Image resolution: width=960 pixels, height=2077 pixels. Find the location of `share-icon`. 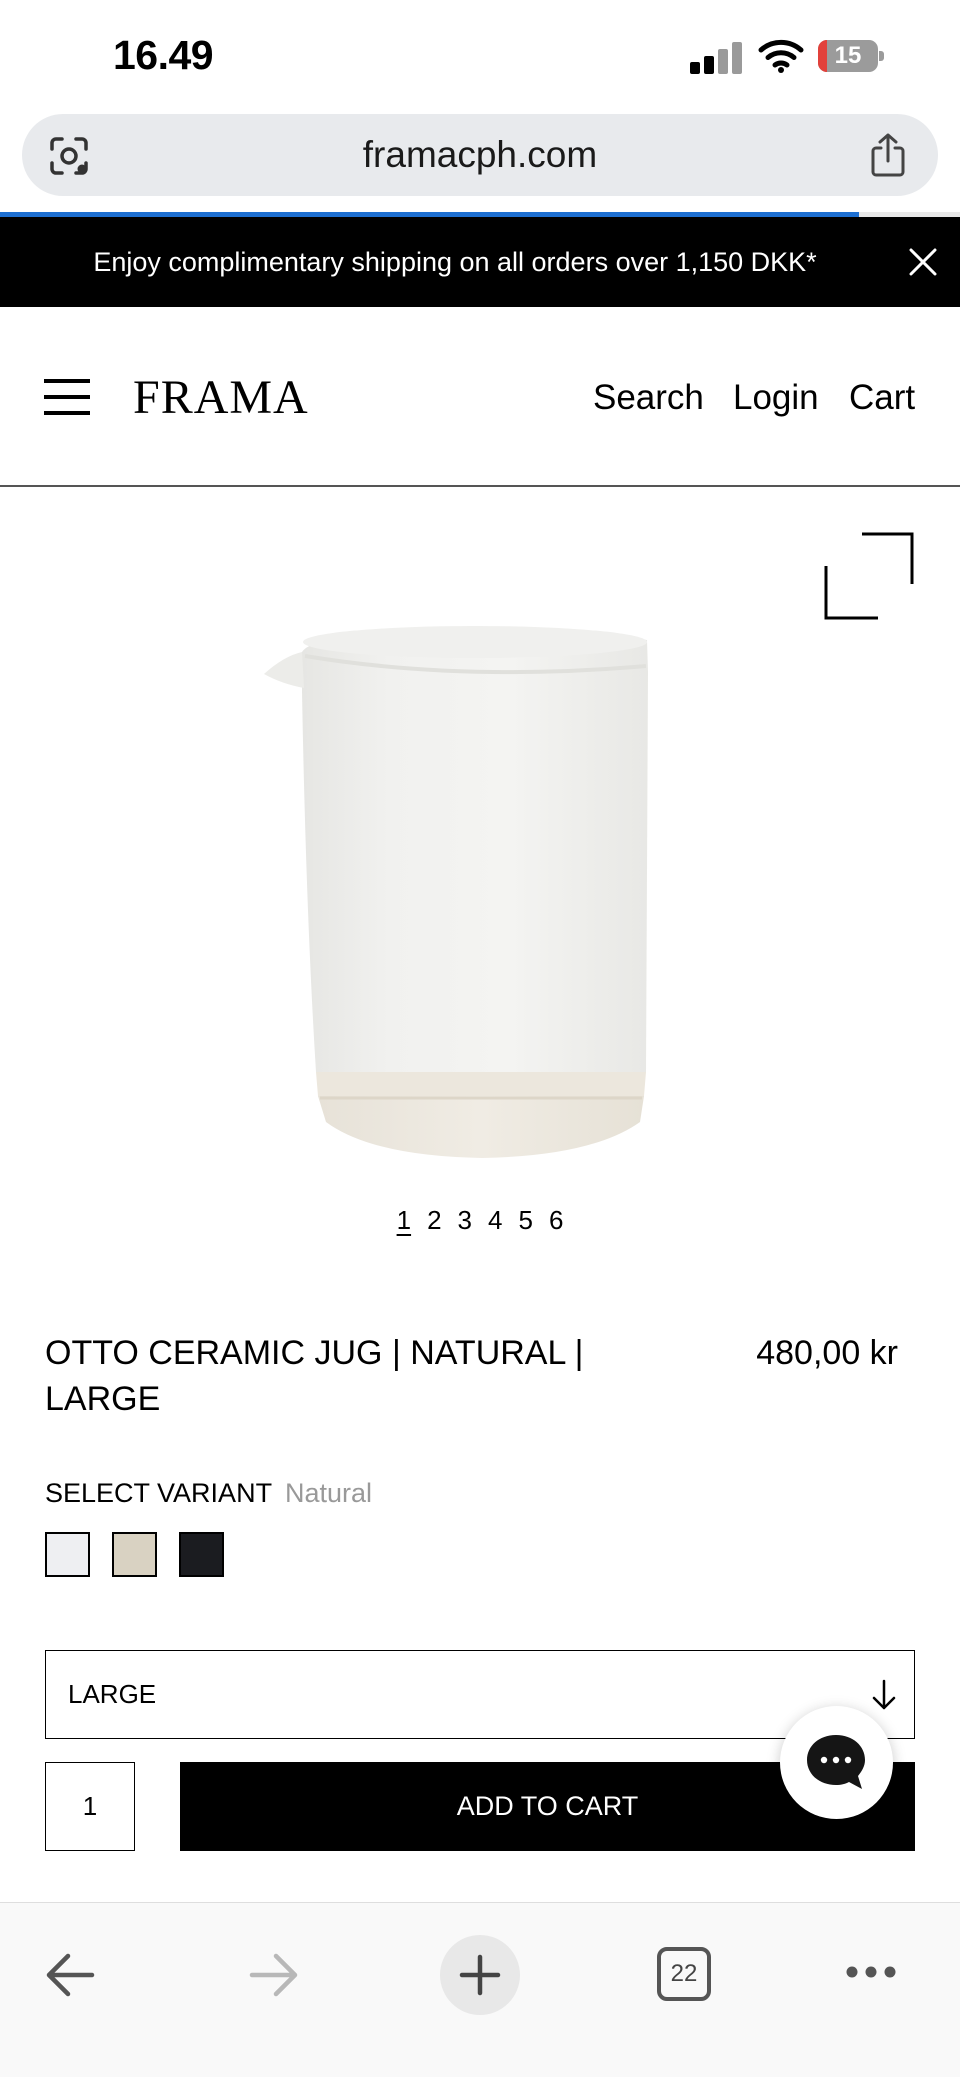

share-icon is located at coordinates (888, 155).